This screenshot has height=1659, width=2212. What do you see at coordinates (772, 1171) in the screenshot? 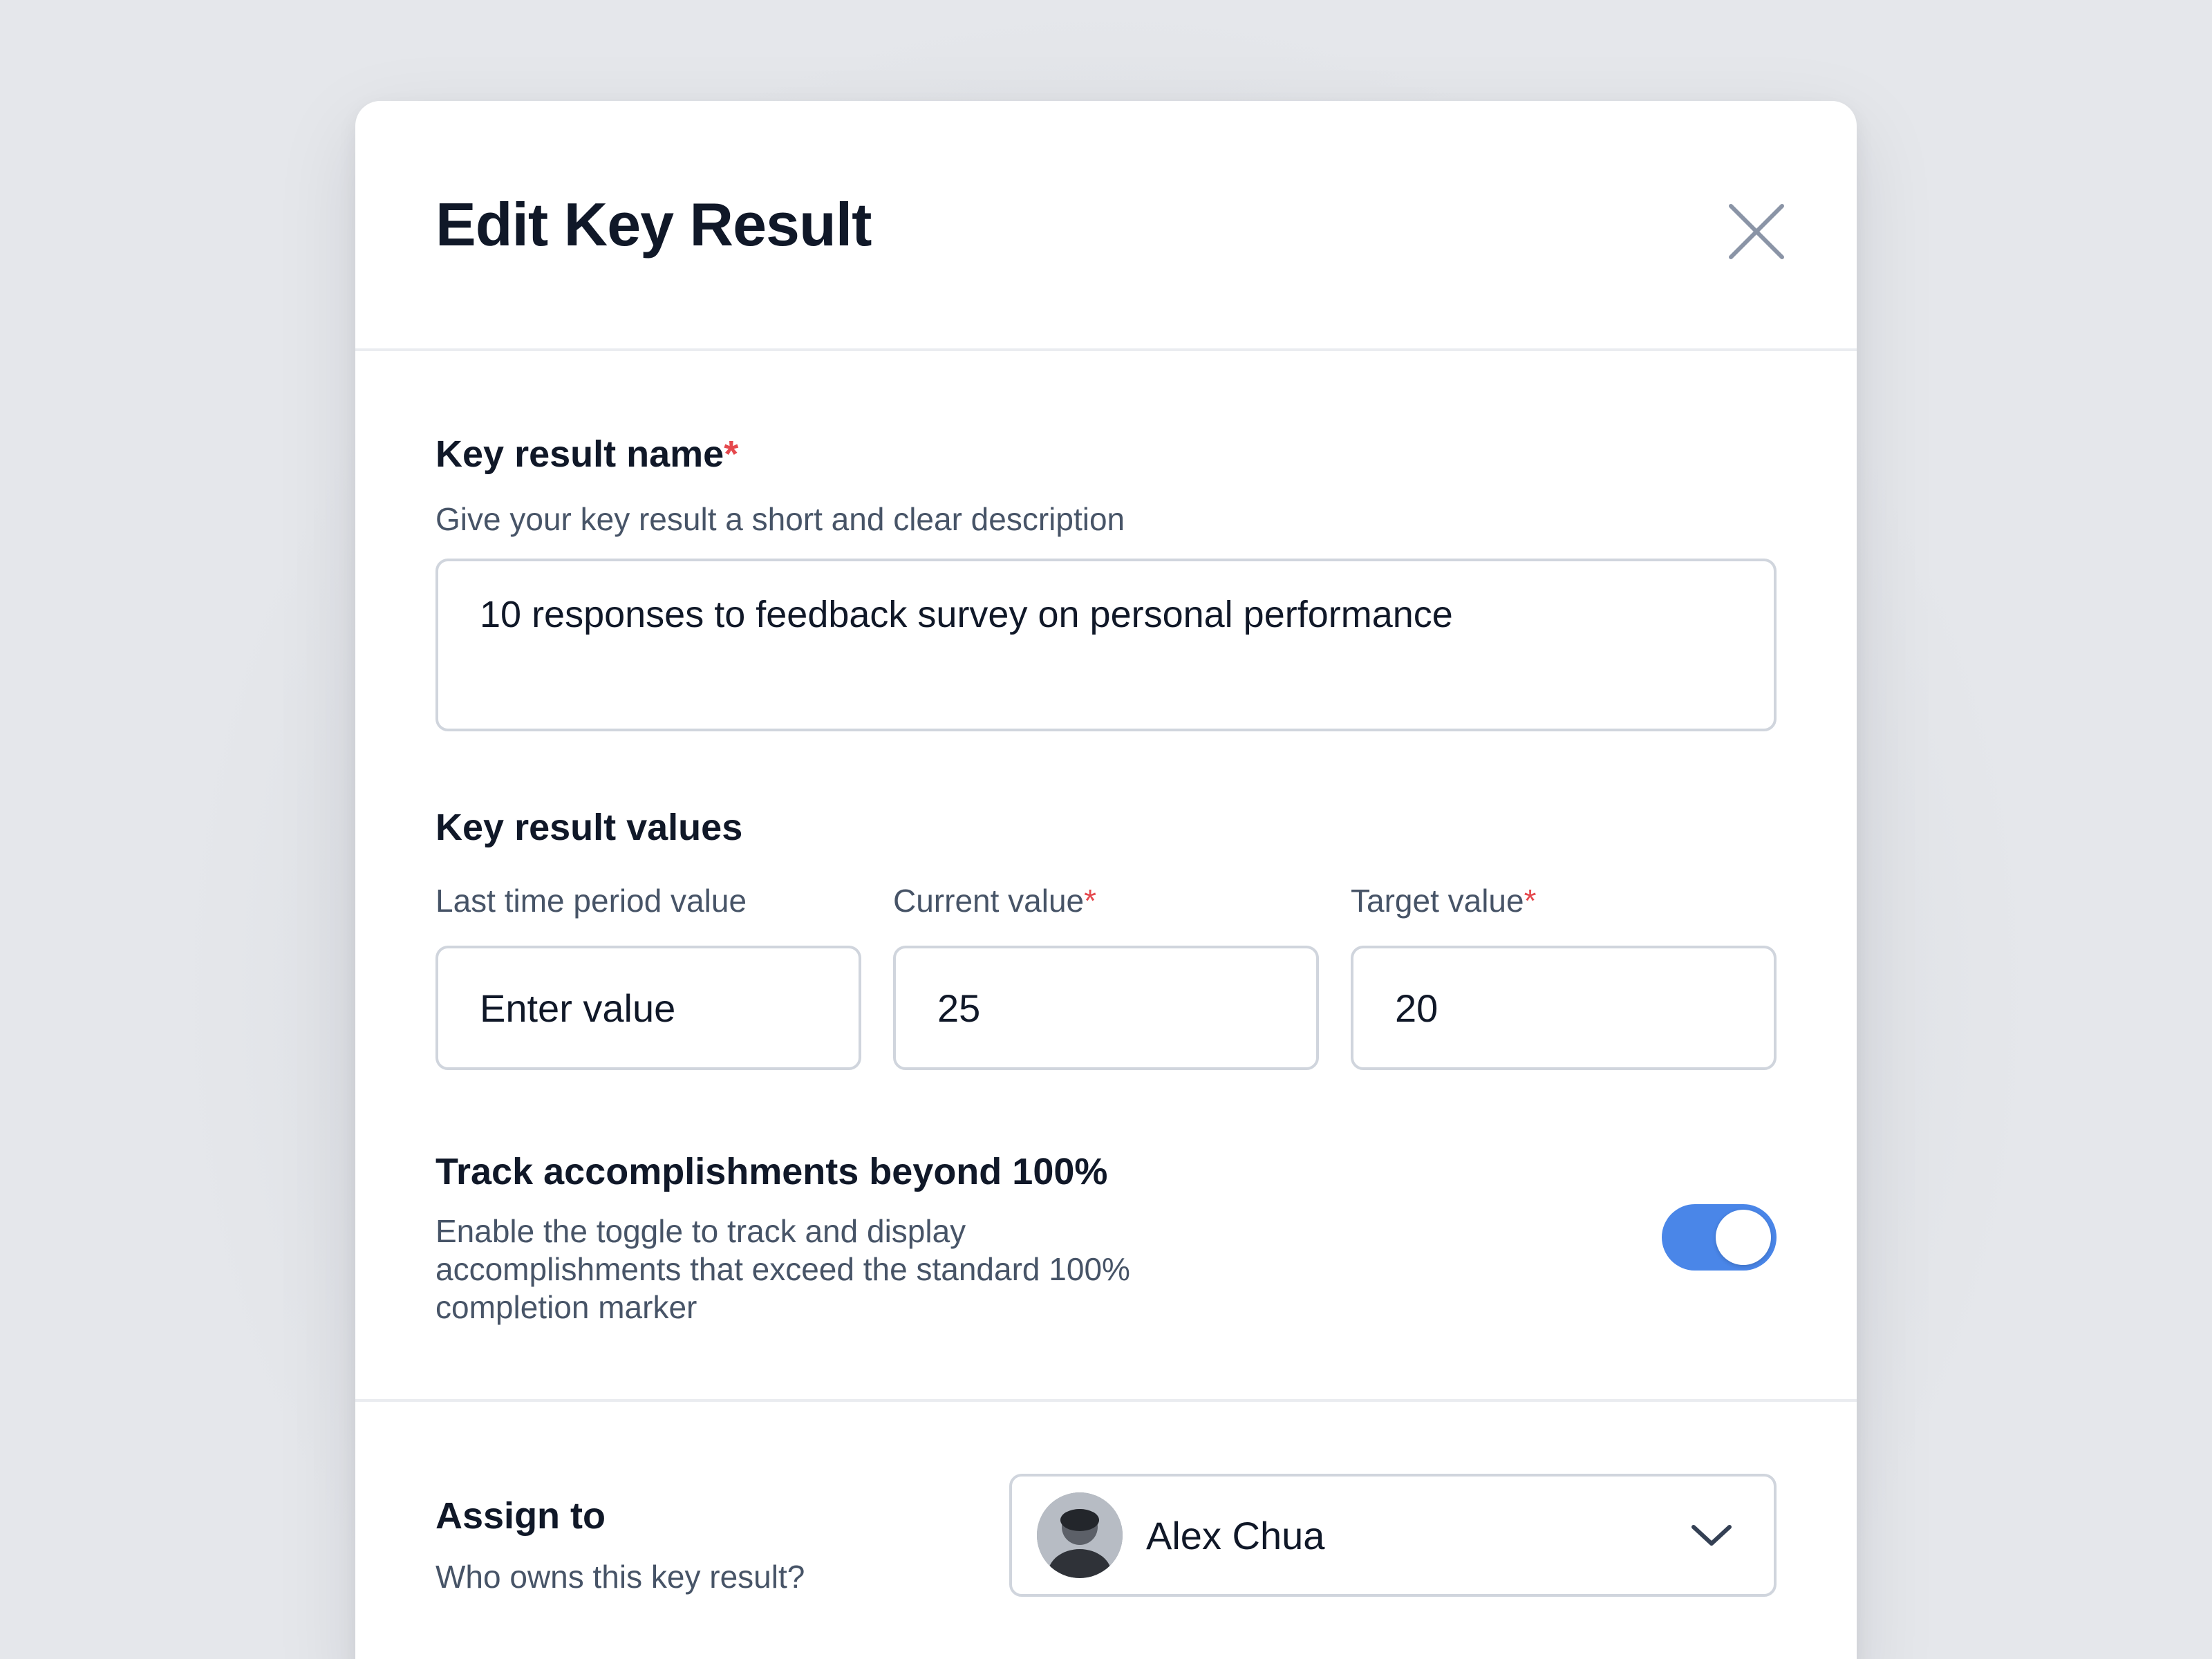
I see `track-accomplishments-label: Track accomplishments beyond 100%` at bounding box center [772, 1171].